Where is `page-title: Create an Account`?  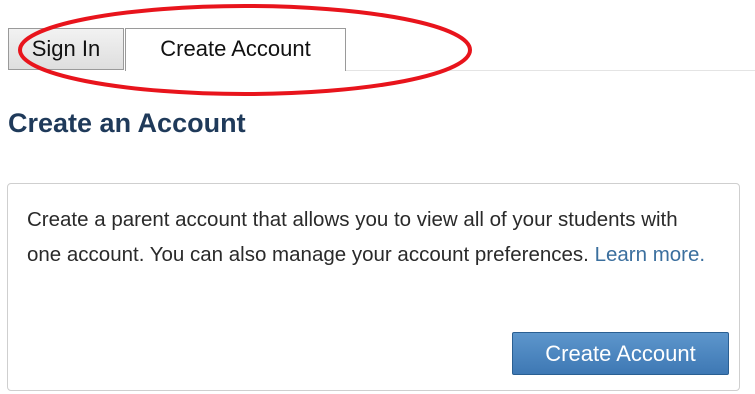
page-title: Create an Account is located at coordinates (127, 123).